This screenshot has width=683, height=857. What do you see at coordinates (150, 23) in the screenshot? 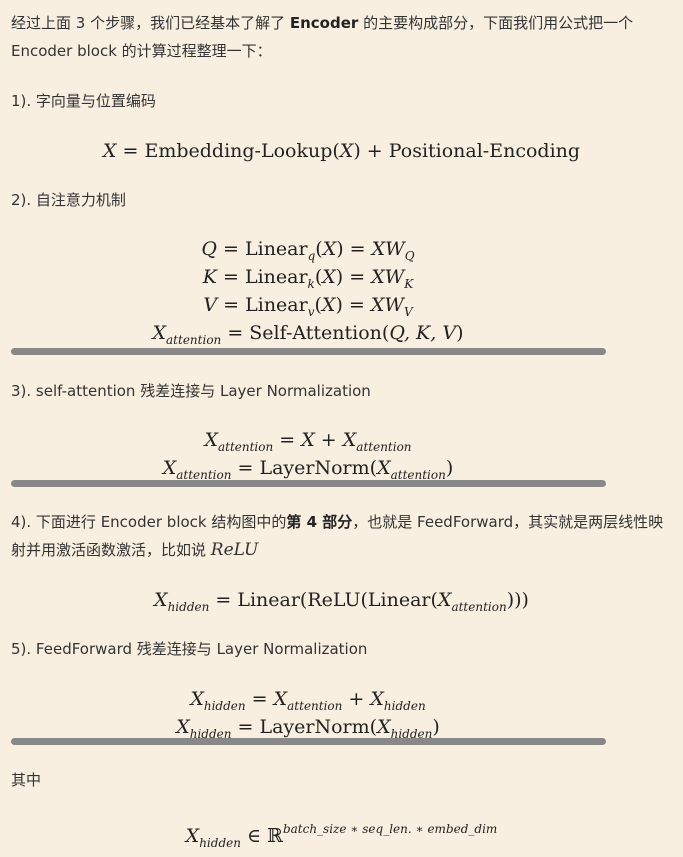
I see `intro-text-1: 经过上面 3 个步骤，我们已经基本了解了` at bounding box center [150, 23].